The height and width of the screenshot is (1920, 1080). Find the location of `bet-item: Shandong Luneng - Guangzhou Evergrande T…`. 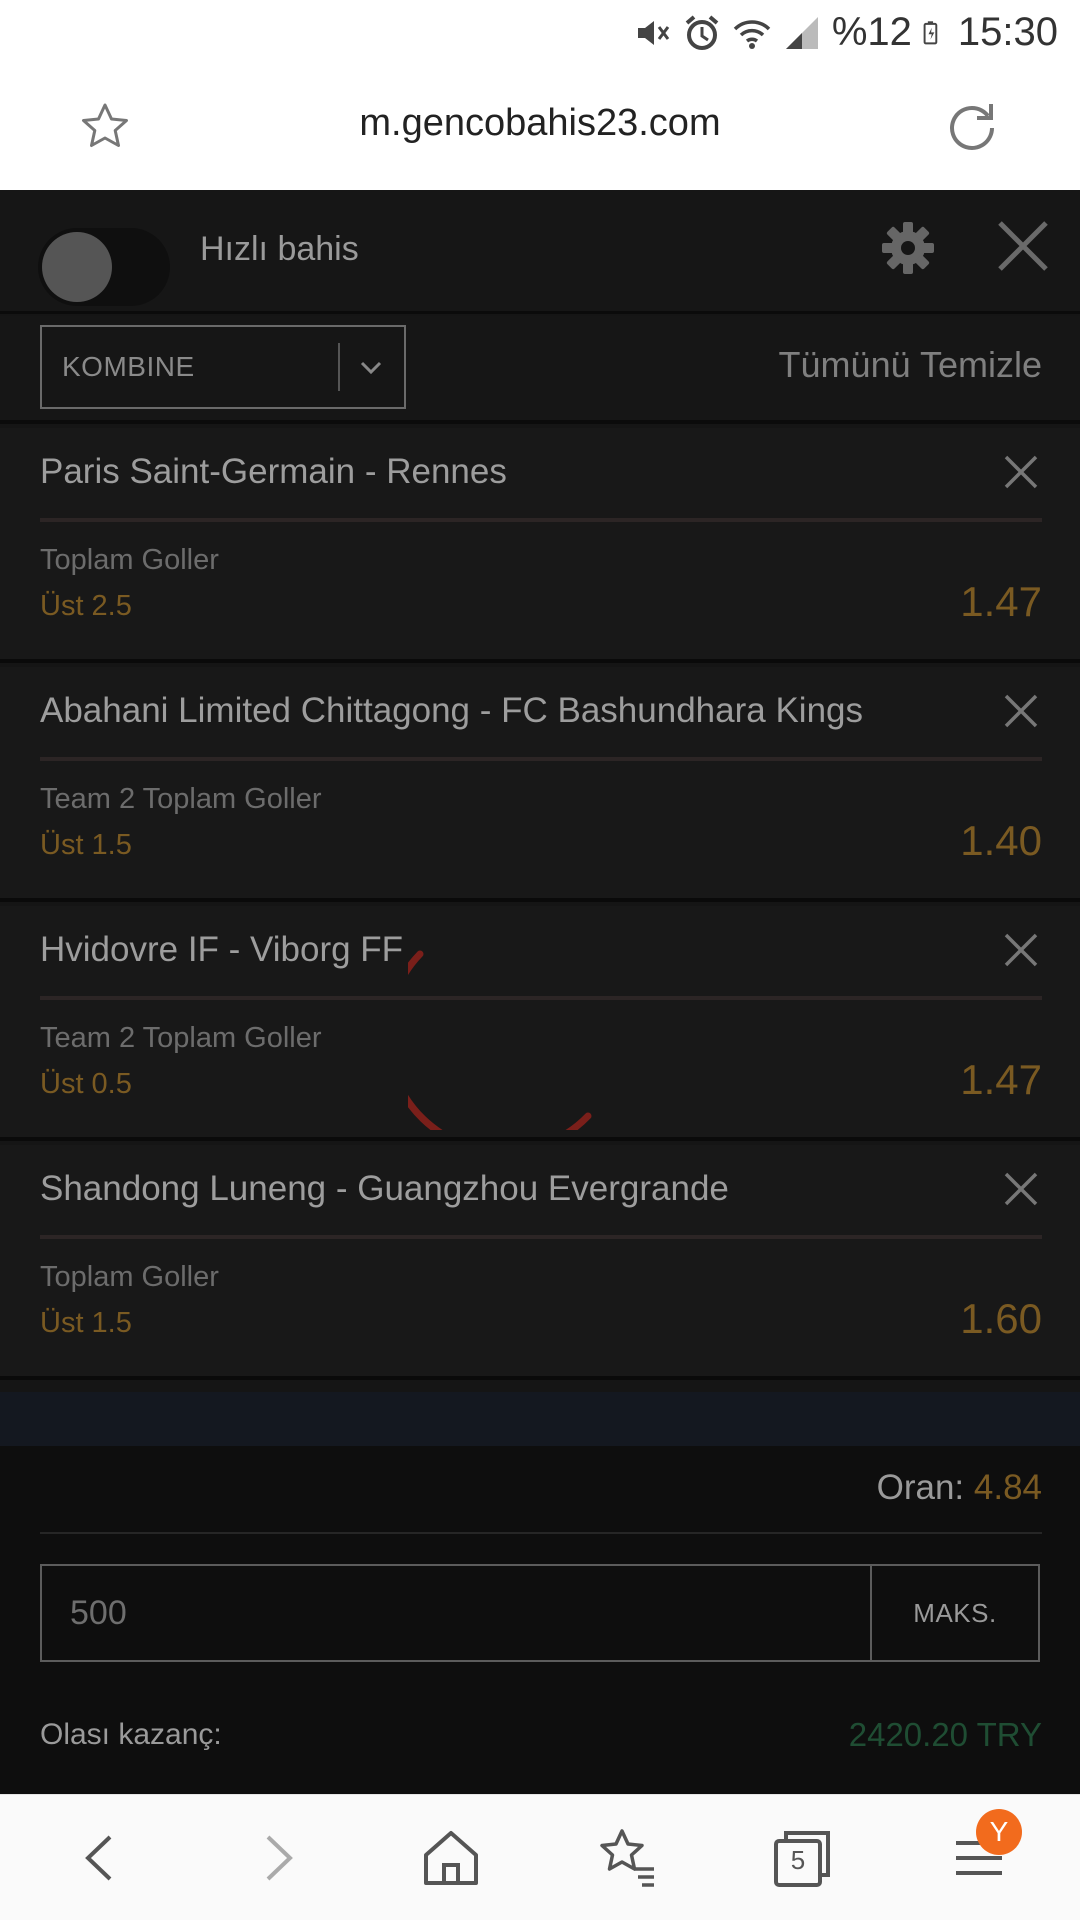

bet-item: Shandong Luneng - Guangzhou Evergrande T… is located at coordinates (540, 1262).